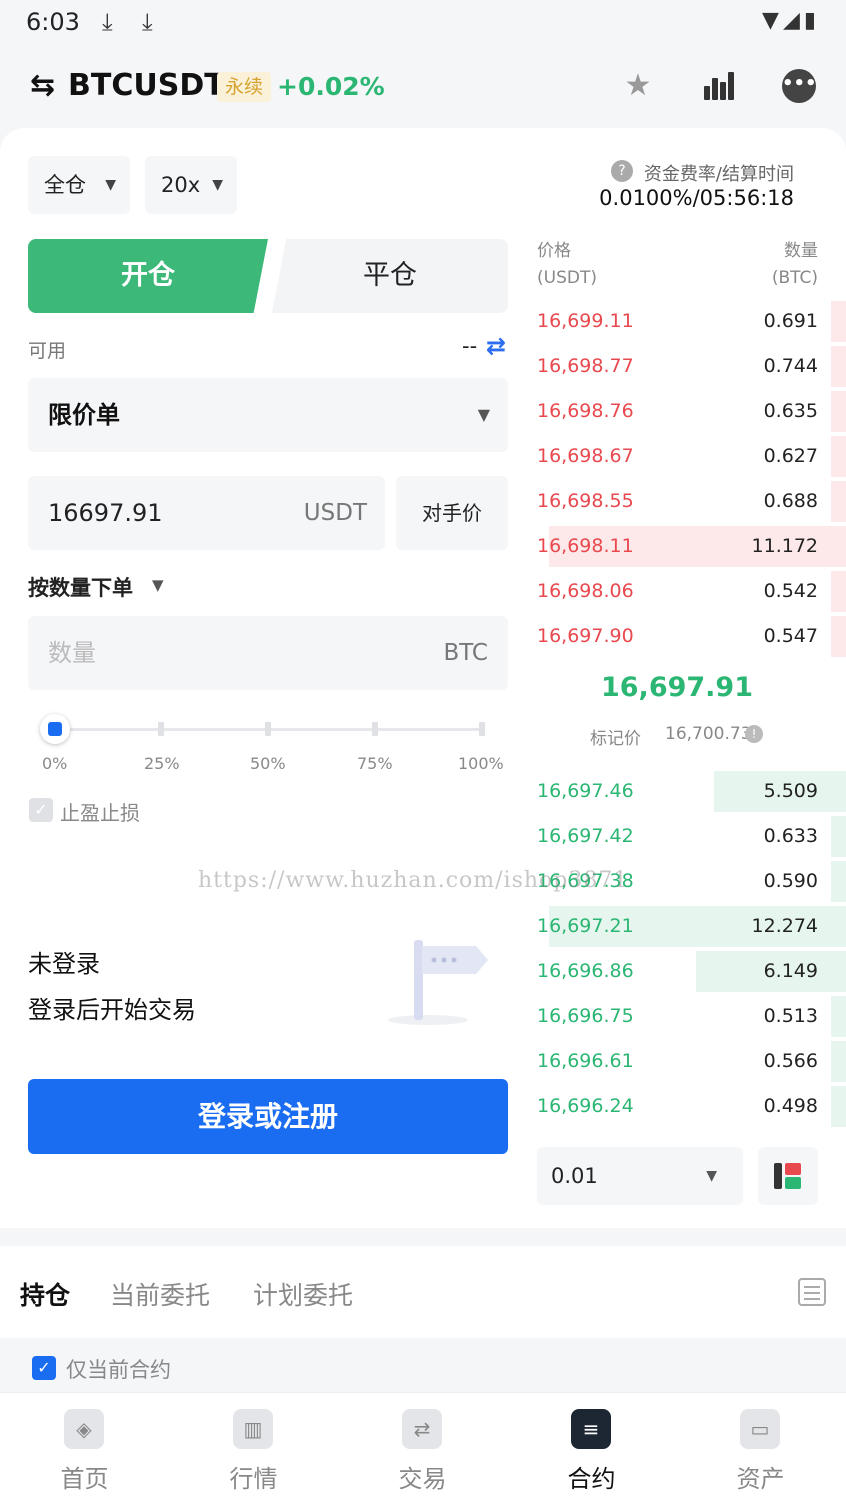  I want to click on bid-row: 16,696.75 0.513, so click(688, 1016).